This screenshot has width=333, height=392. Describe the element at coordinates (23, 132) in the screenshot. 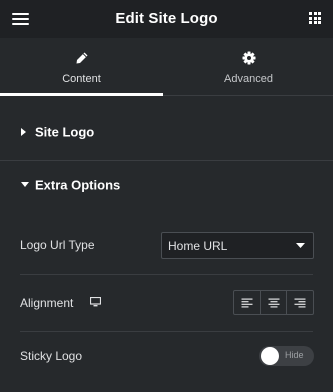

I see `caret-right-icon` at that location.